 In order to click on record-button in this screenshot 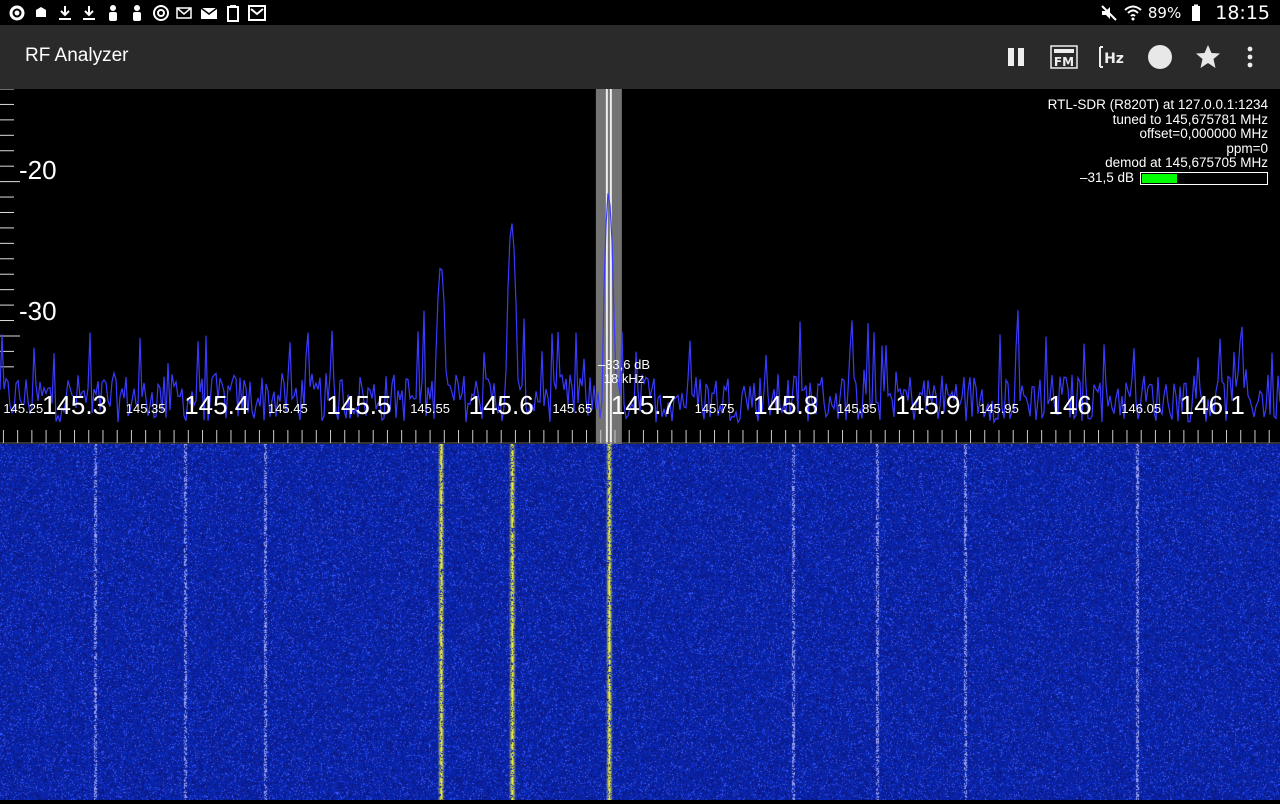, I will do `click(1160, 57)`.